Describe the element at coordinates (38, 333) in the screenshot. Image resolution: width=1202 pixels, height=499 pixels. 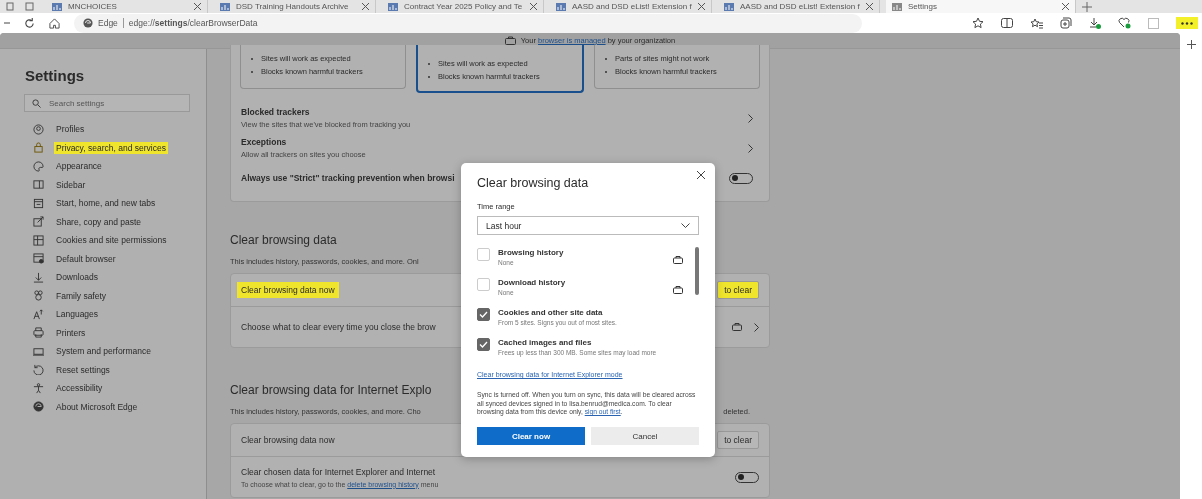
I see `printer-icon` at that location.